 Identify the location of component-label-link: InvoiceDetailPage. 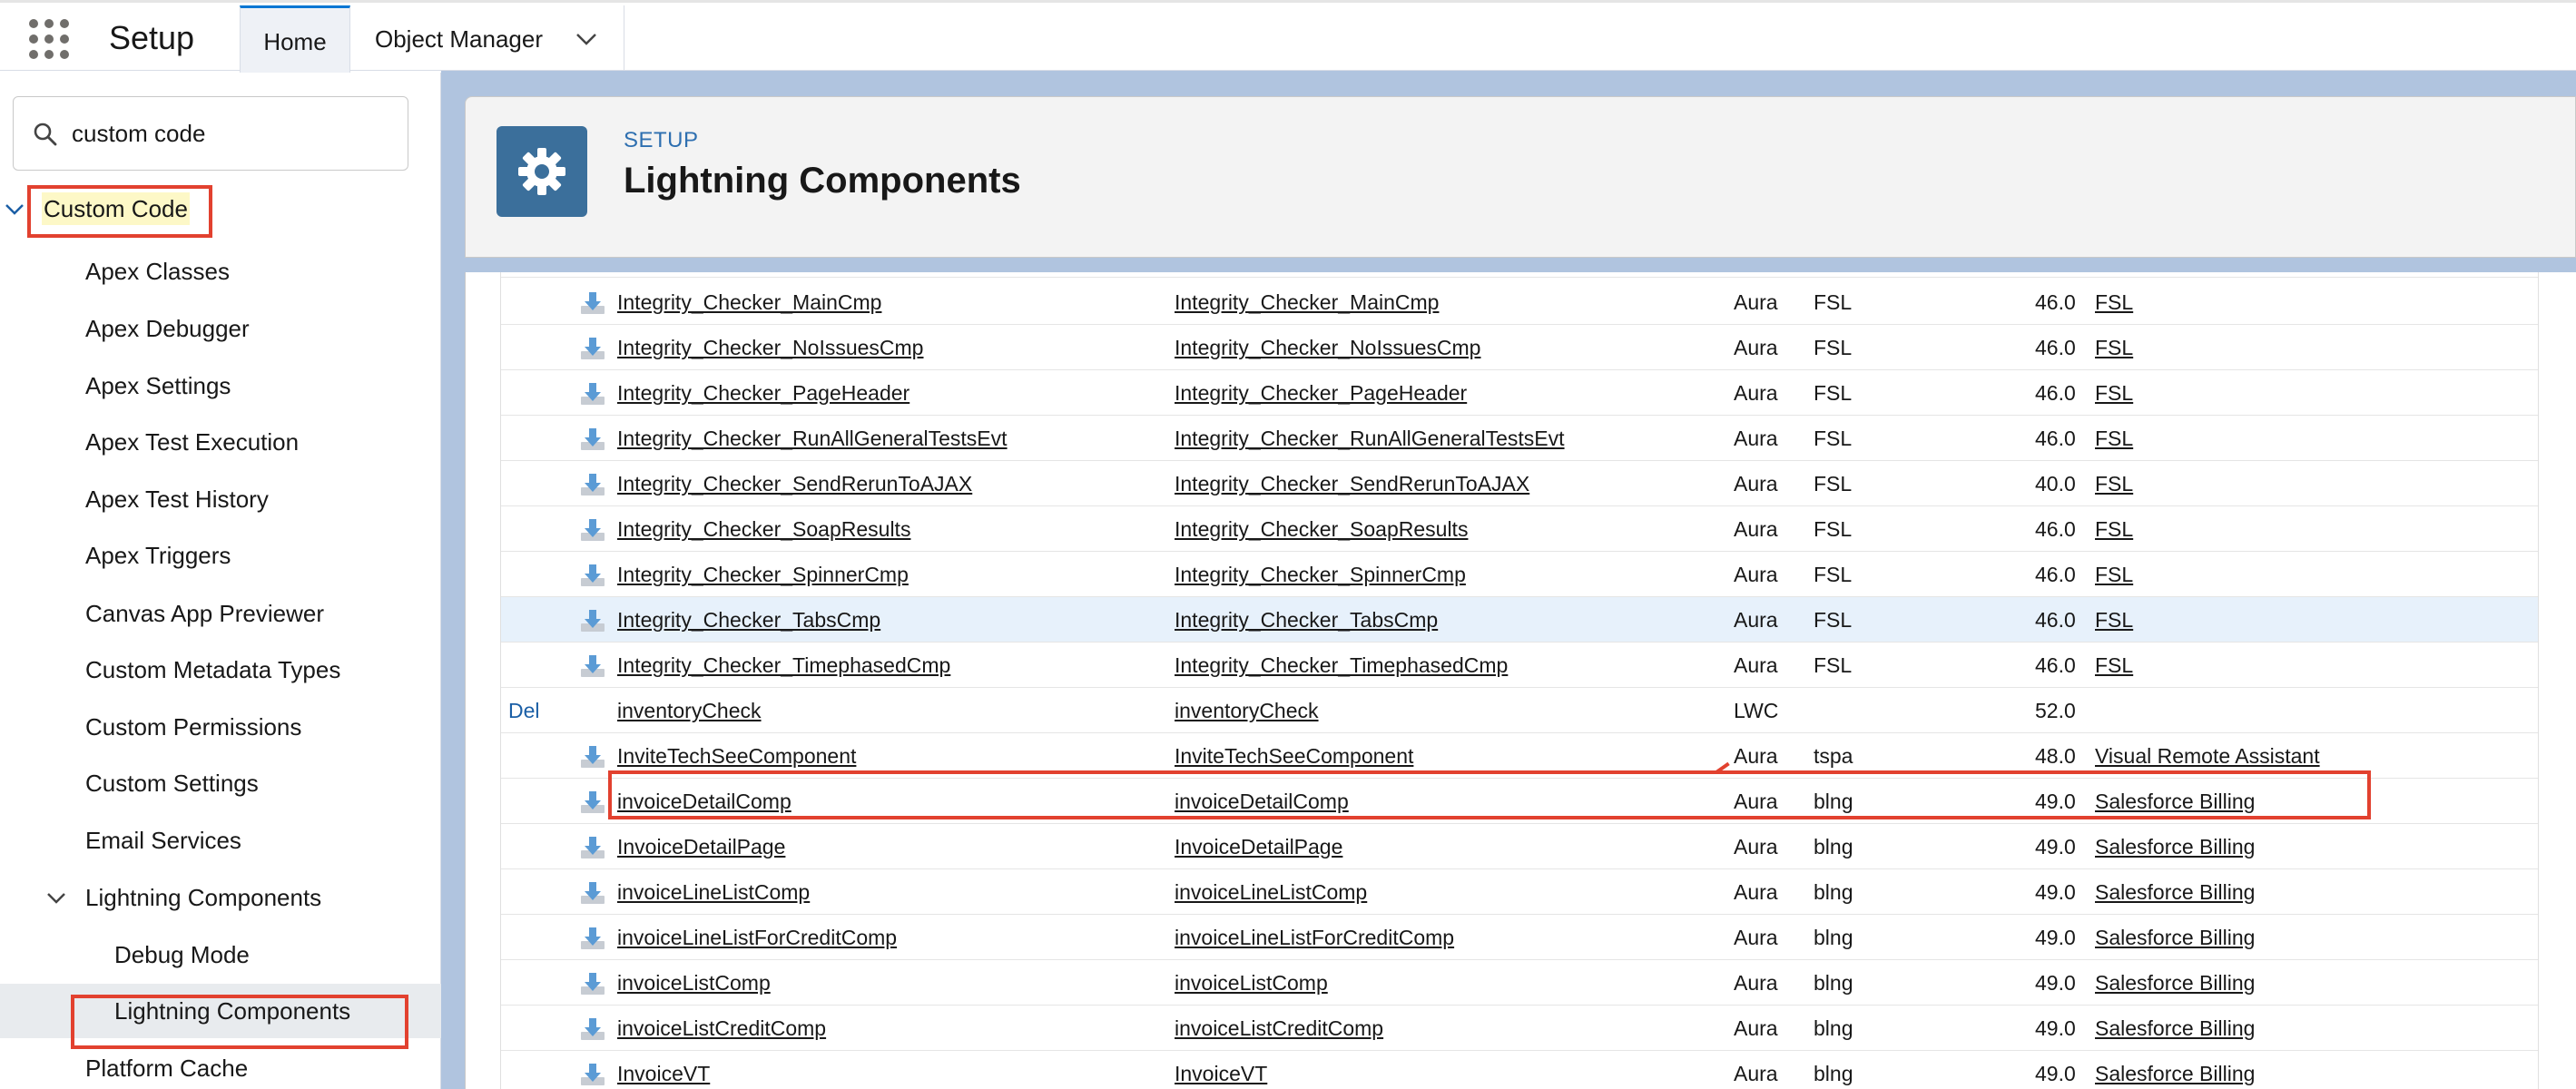
(1258, 846).